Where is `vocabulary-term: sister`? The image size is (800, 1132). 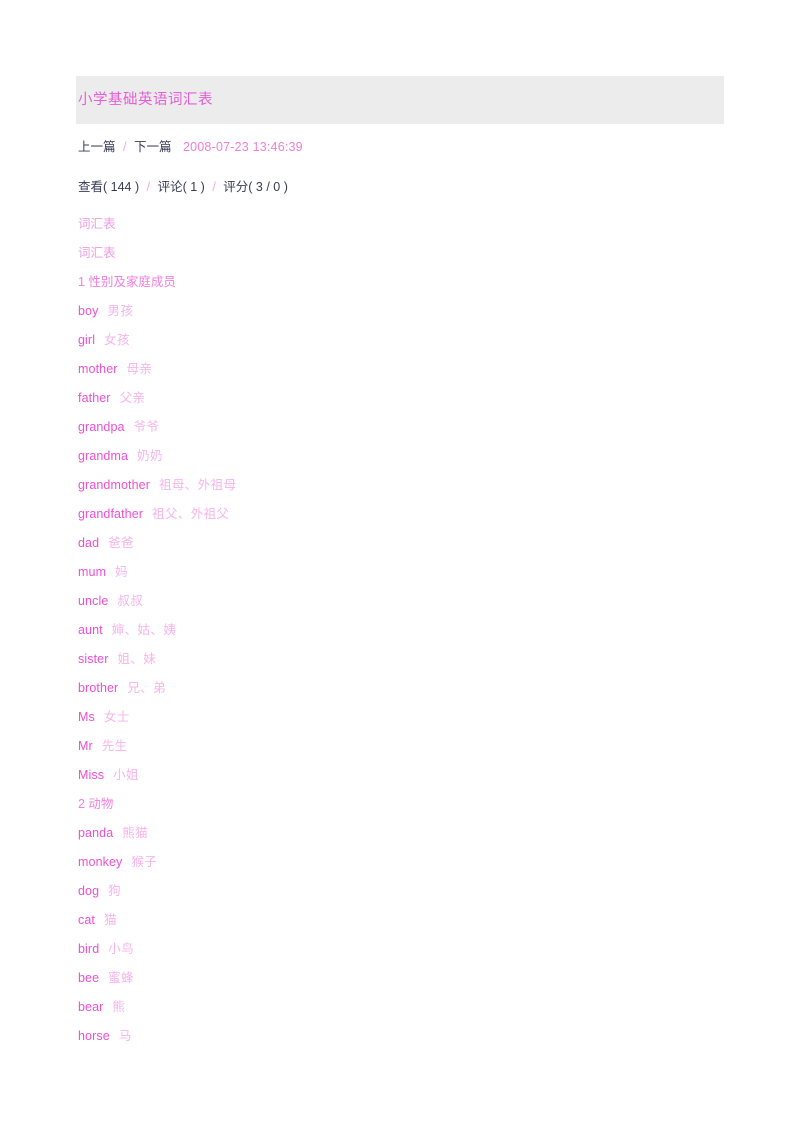
vocabulary-term: sister is located at coordinates (93, 659).